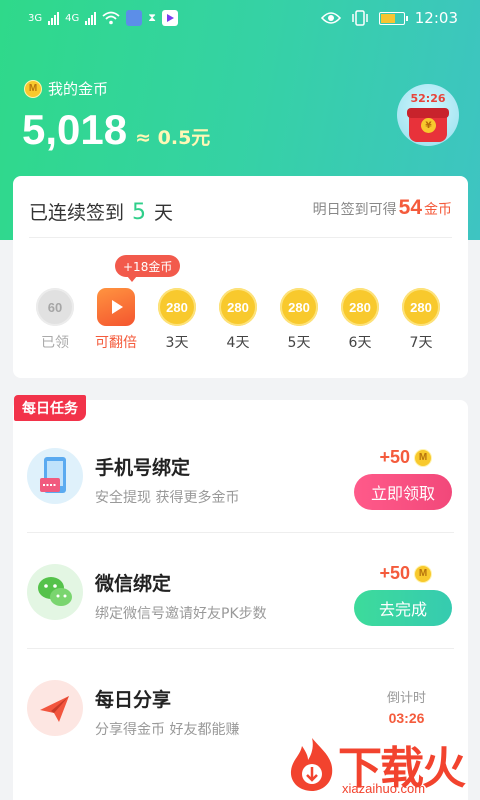  Describe the element at coordinates (75, 129) in the screenshot. I see `coin-balance: 5,018` at that location.